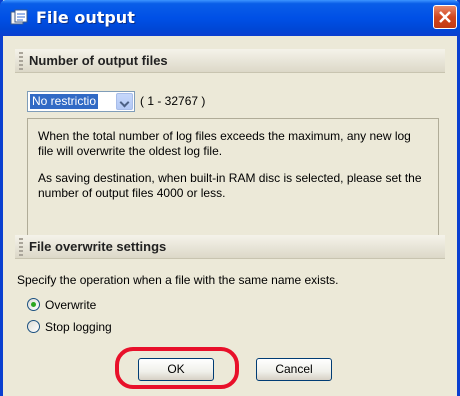  What do you see at coordinates (230, 18) in the screenshot?
I see `title-bar: File output` at bounding box center [230, 18].